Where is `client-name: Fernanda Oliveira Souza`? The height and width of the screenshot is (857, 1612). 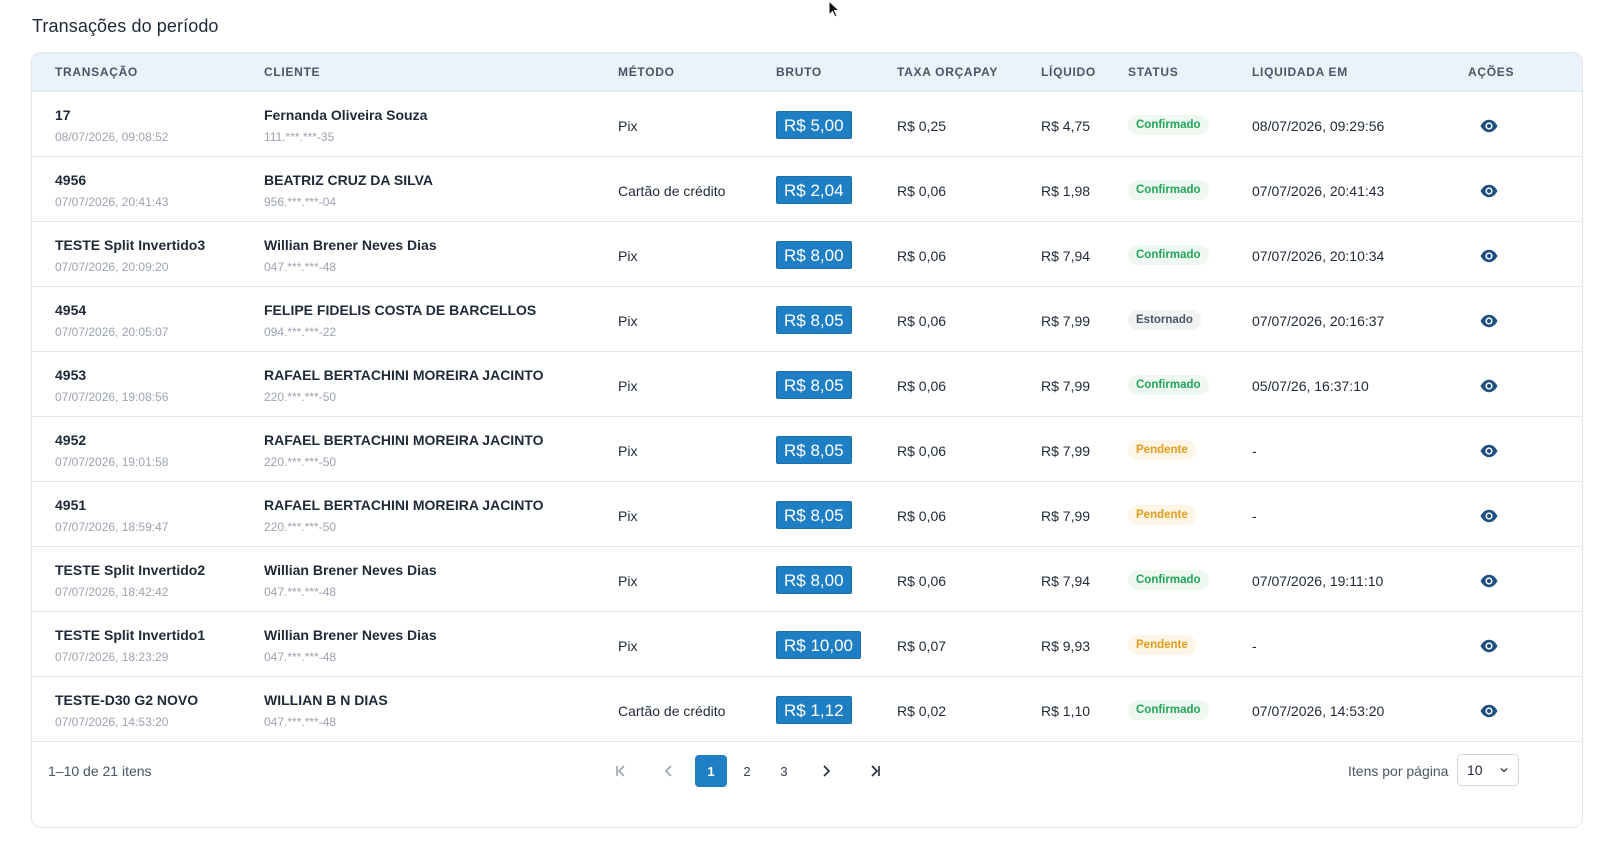
client-name: Fernanda Oliveira Souza is located at coordinates (346, 115).